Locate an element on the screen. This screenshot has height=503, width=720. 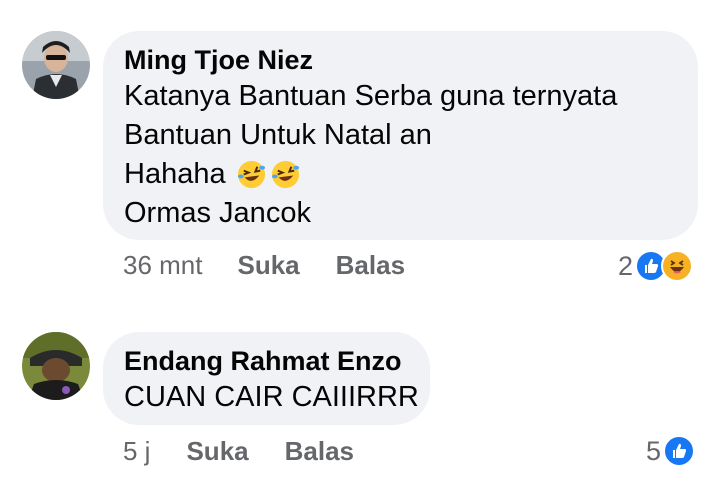
reaction-count: 5 is located at coordinates (654, 450).